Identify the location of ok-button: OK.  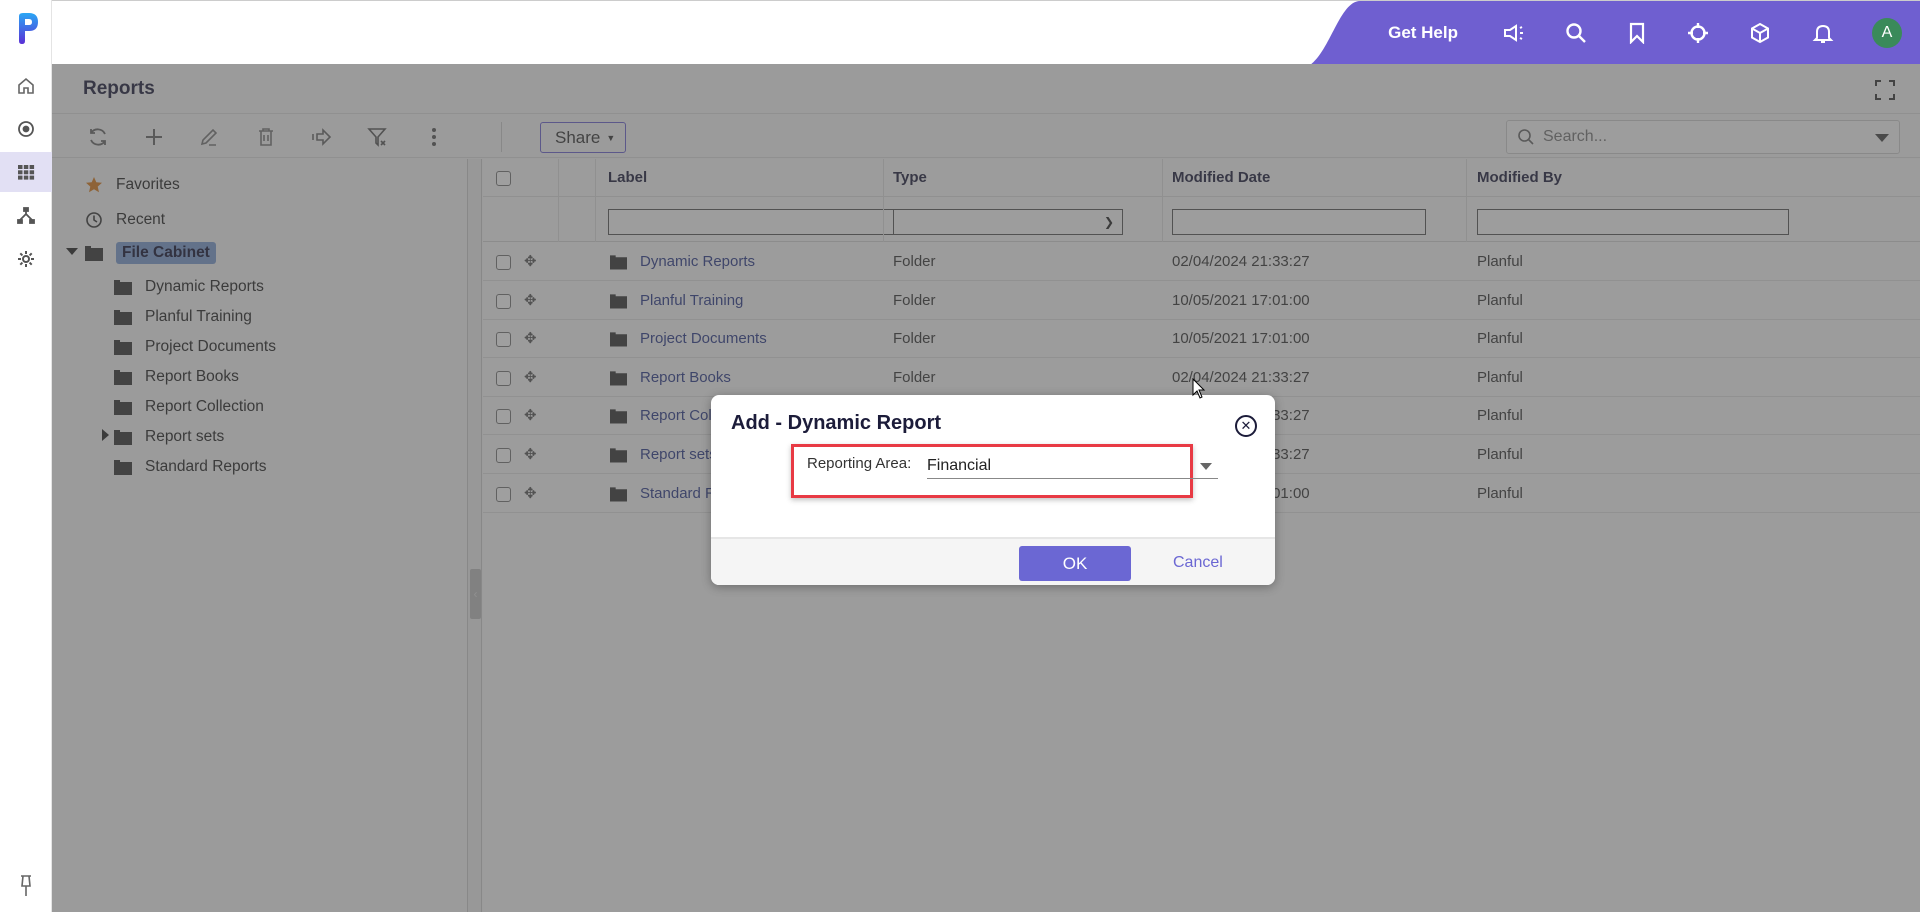
(1075, 563).